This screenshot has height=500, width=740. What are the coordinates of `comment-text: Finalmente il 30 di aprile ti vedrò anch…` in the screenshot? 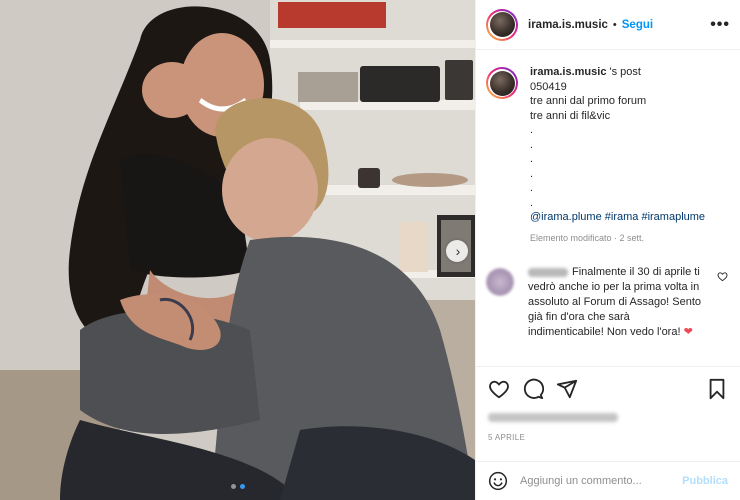 It's located at (615, 302).